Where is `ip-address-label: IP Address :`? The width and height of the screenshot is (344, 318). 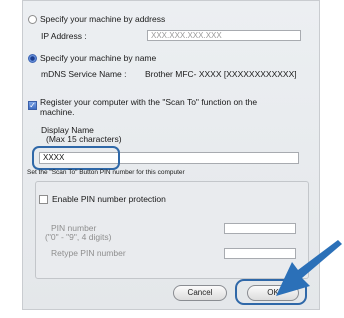
ip-address-label: IP Address : is located at coordinates (64, 36).